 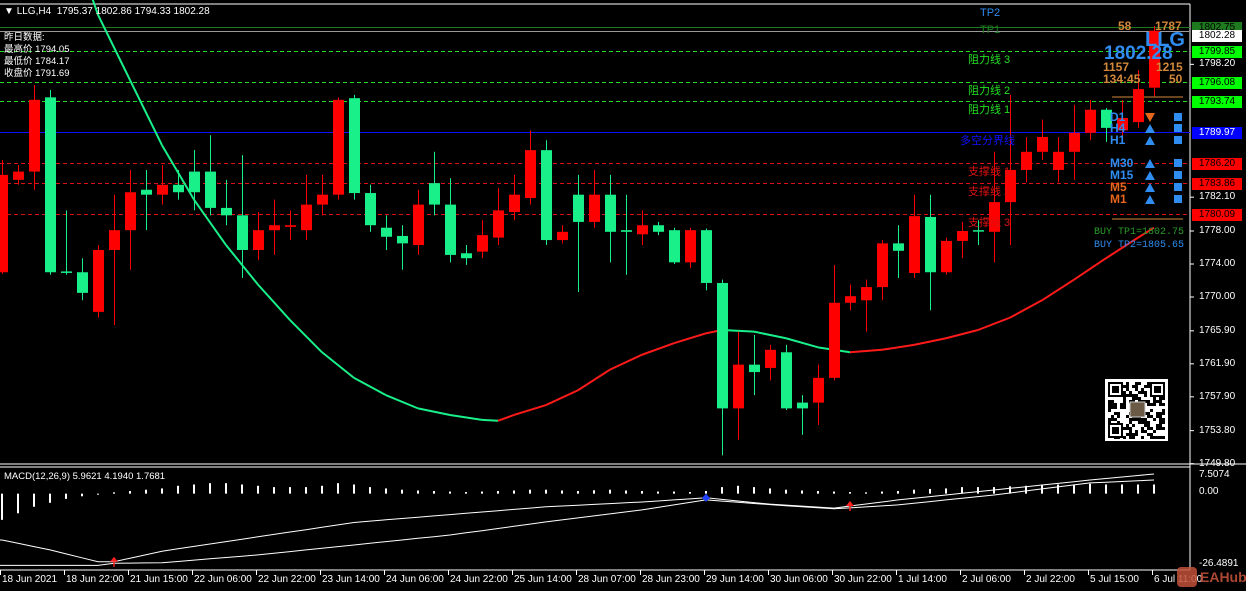 What do you see at coordinates (1217, 263) in the screenshot?
I see `price-axis-label: 1774.00` at bounding box center [1217, 263].